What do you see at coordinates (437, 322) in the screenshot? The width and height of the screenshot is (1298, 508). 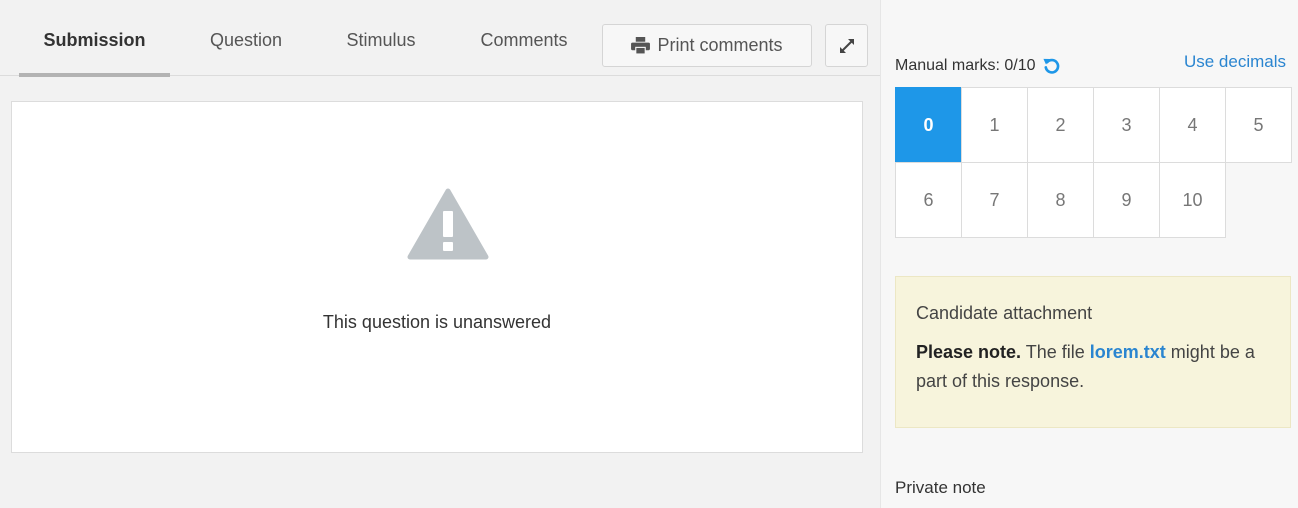 I see `unanswered-message: This question is unanswered` at bounding box center [437, 322].